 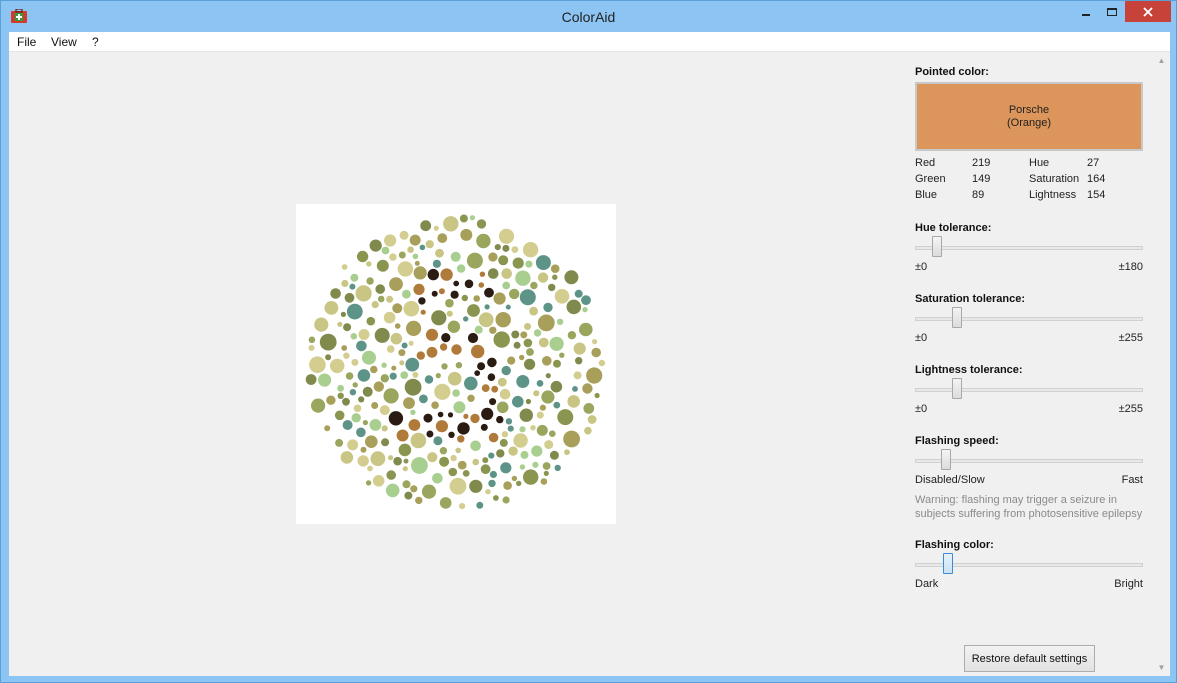 I want to click on menu-file: File, so click(x=26, y=42).